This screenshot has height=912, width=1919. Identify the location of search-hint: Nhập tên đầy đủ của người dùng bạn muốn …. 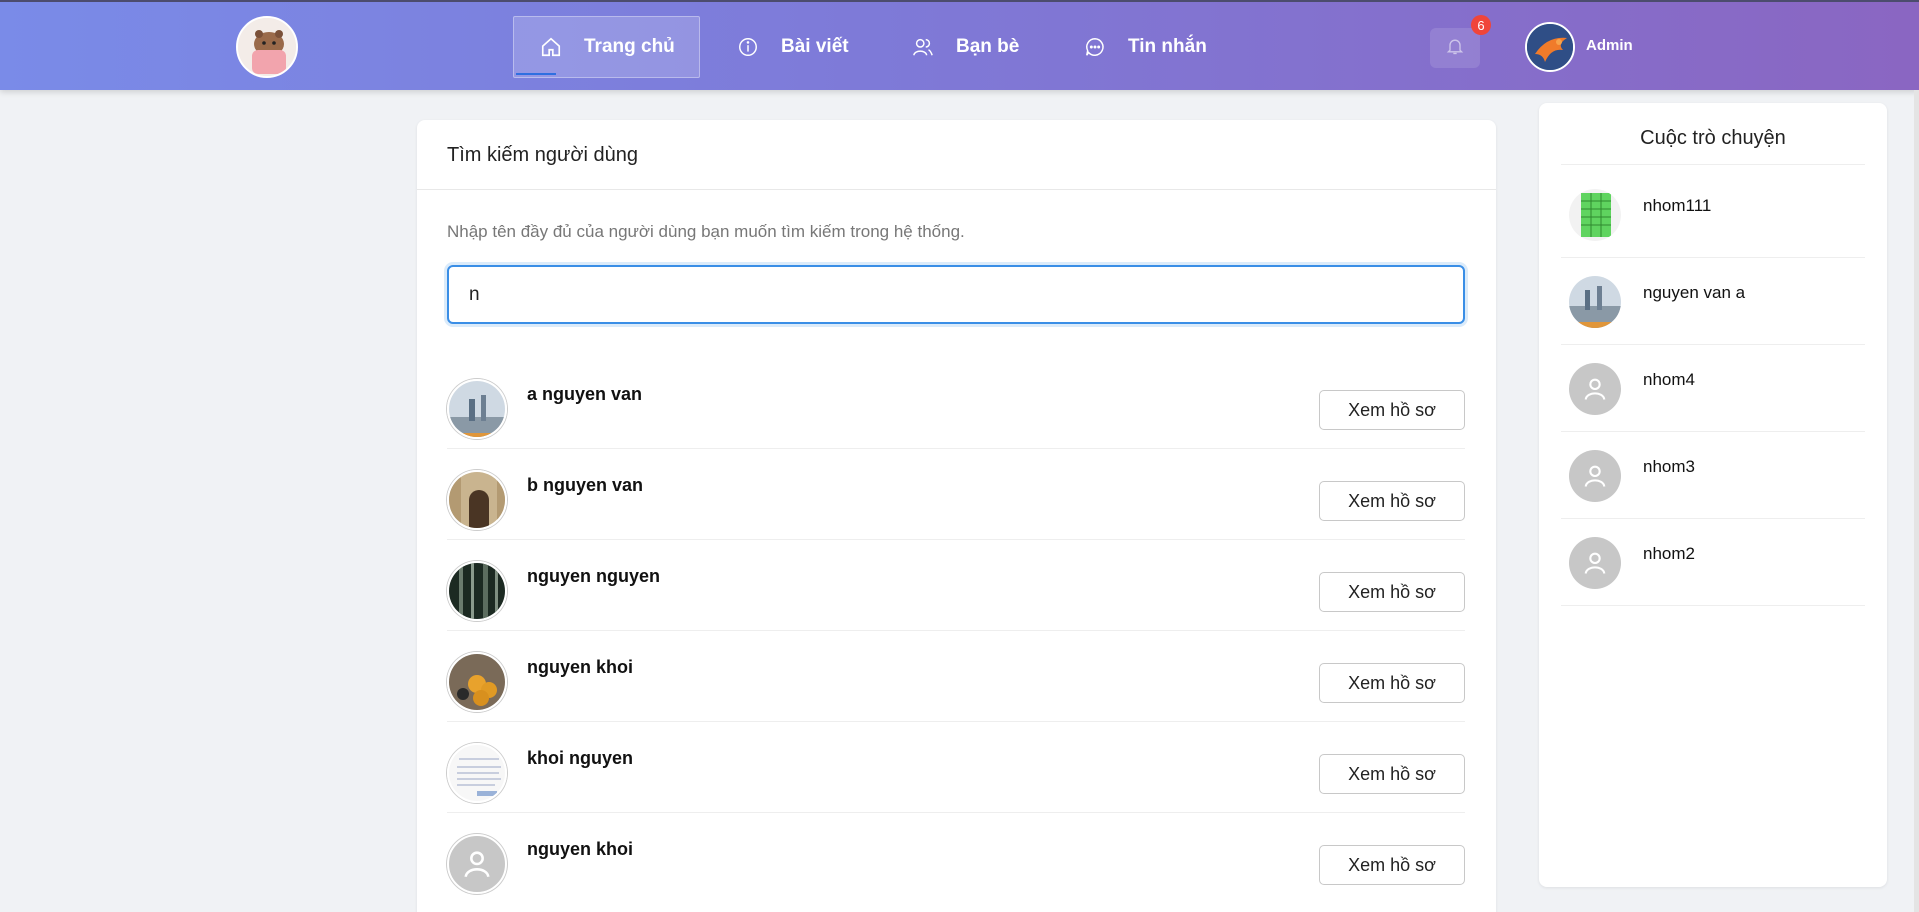
(706, 231).